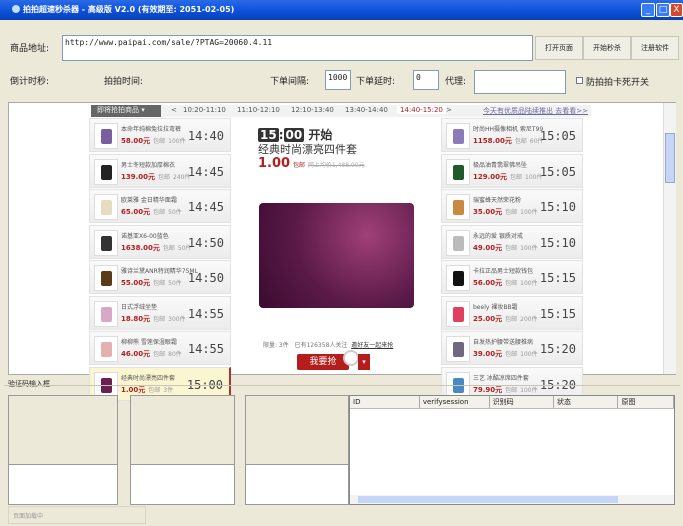  What do you see at coordinates (512, 348) in the screenshot?
I see `product-item: 自发热护腰带送腰椎病 39.00元 包邮 100件 15:20` at bounding box center [512, 348].